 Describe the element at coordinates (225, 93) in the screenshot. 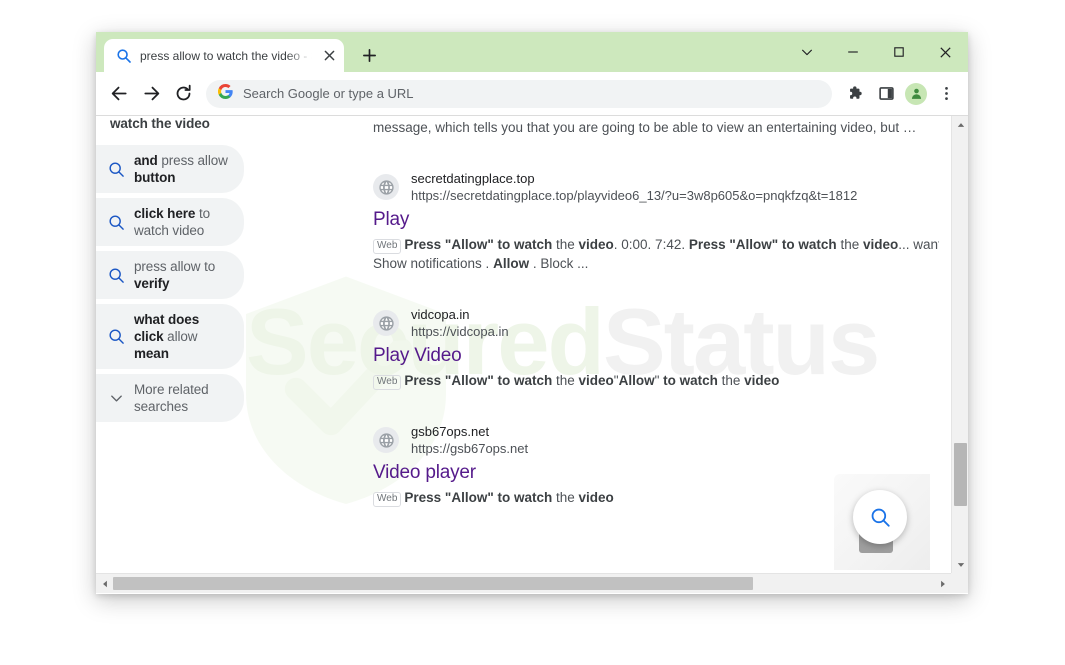

I see `google-g-icon` at that location.